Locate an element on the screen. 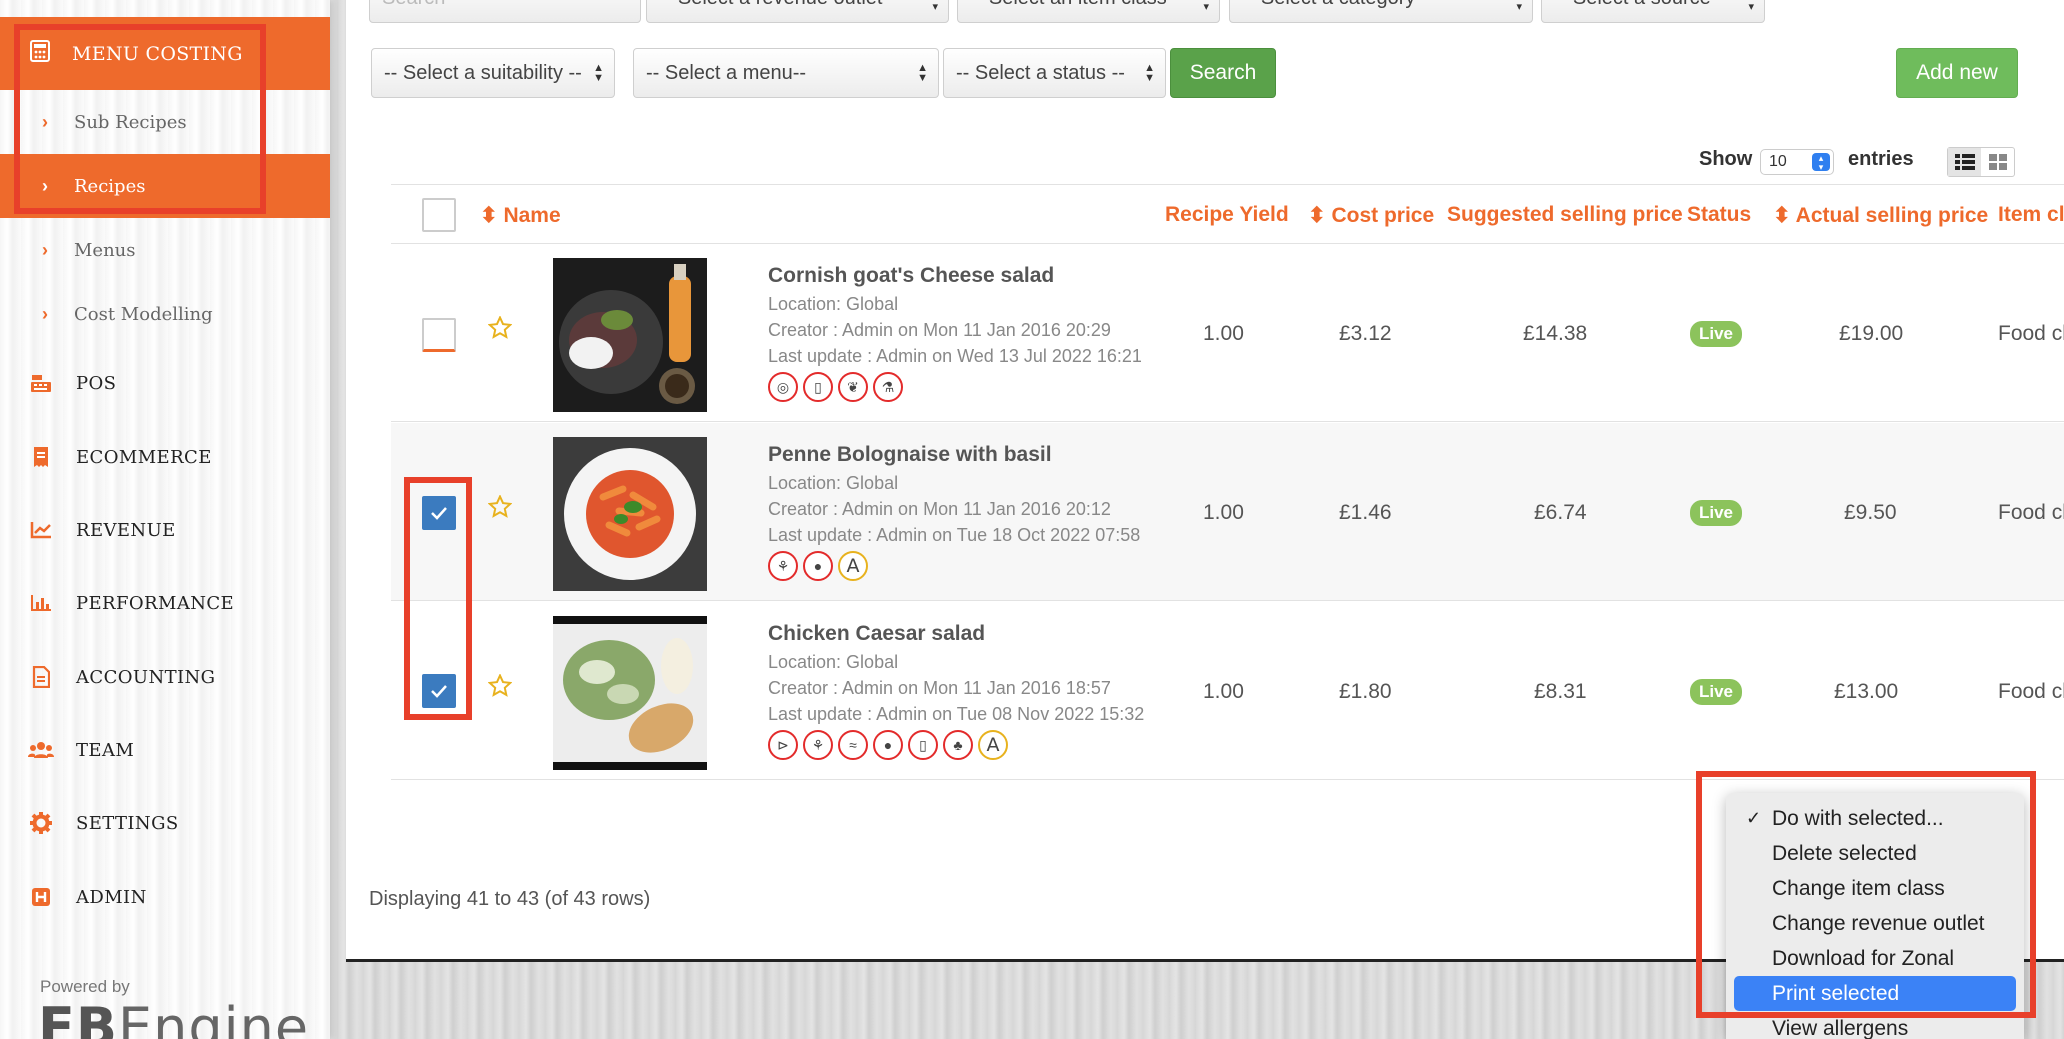 This screenshot has width=2064, height=1039. revenue-outlet-select: -- Select a revenue outlet -- ▾ is located at coordinates (797, 11).